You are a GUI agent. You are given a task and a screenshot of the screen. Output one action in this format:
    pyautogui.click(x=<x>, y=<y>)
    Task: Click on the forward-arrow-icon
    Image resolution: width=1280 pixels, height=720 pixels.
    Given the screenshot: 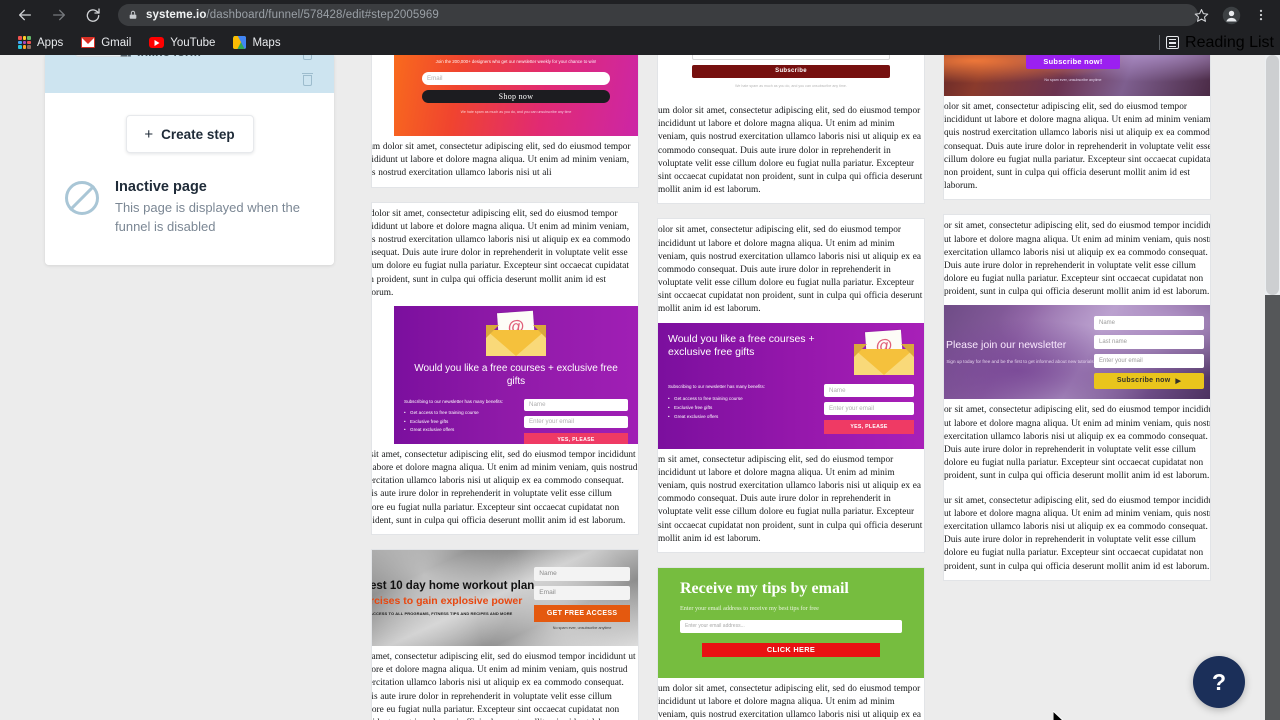 What is the action you would take?
    pyautogui.click(x=59, y=15)
    